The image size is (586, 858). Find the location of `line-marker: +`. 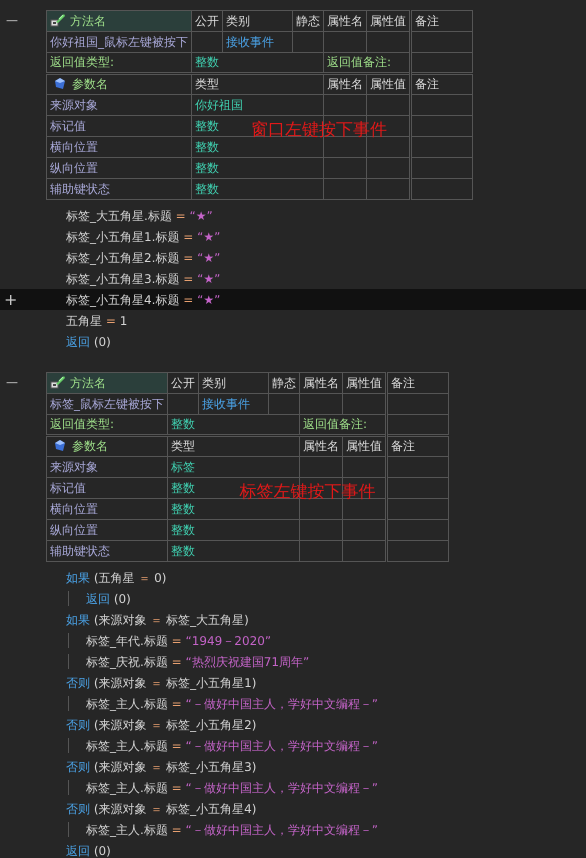

line-marker: + is located at coordinates (11, 299).